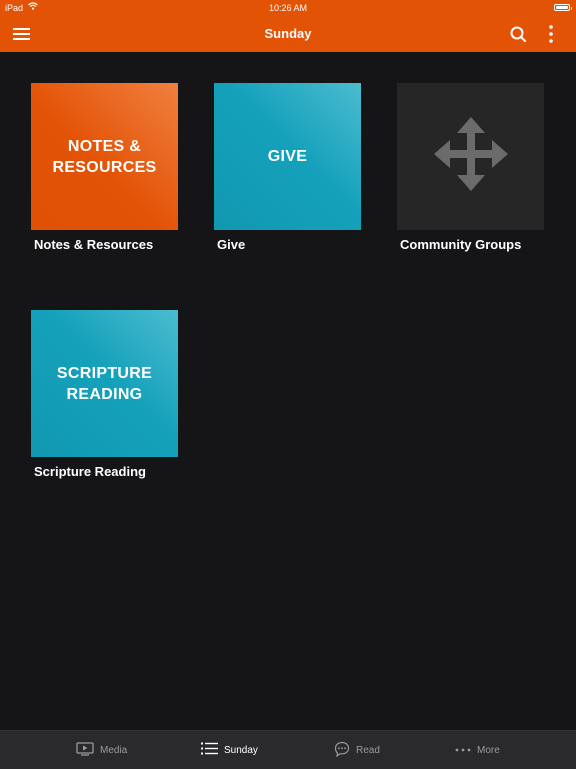  I want to click on tile-scripture-reading: SCRIPTURE READING Scripture Reading, so click(105, 394).